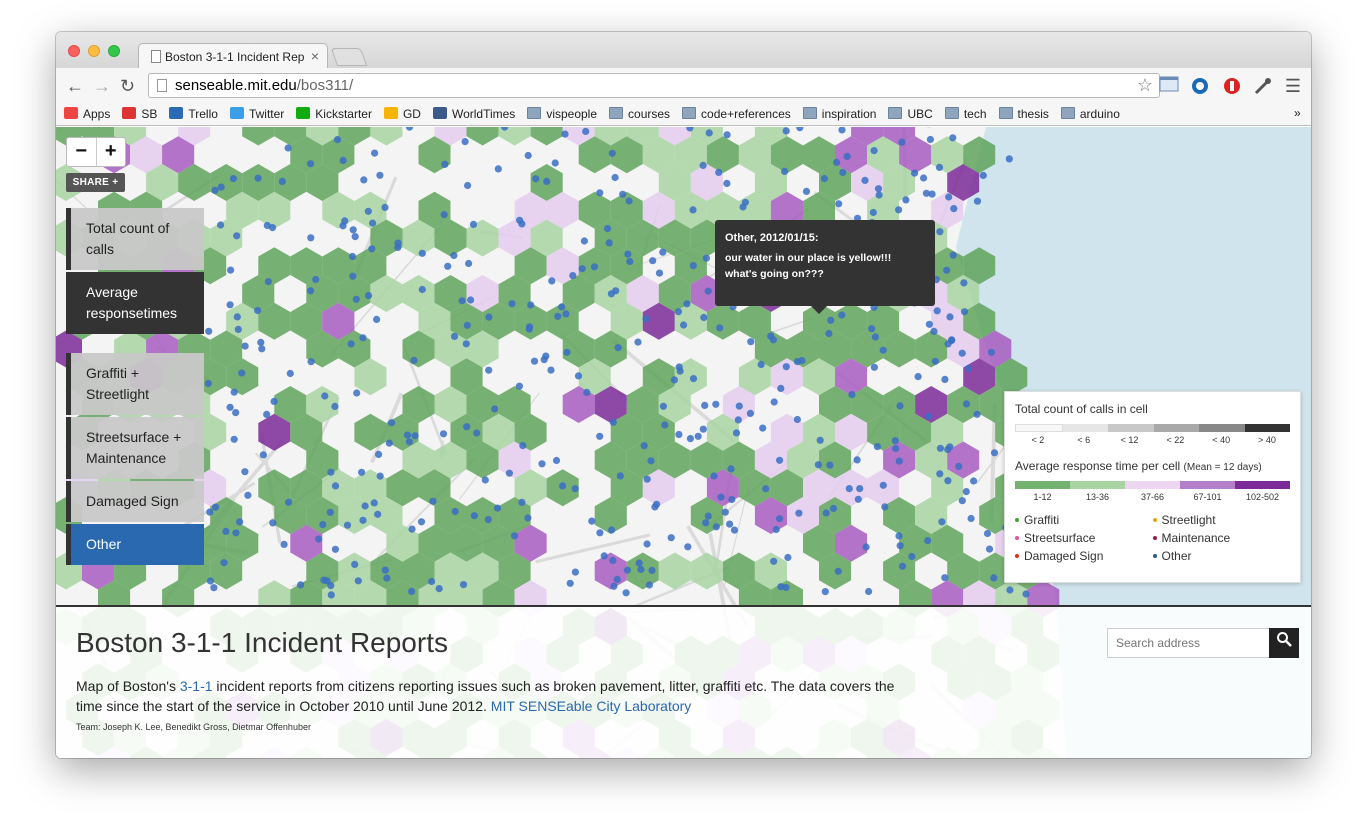  I want to click on extension-clock-icon, so click(1200, 86).